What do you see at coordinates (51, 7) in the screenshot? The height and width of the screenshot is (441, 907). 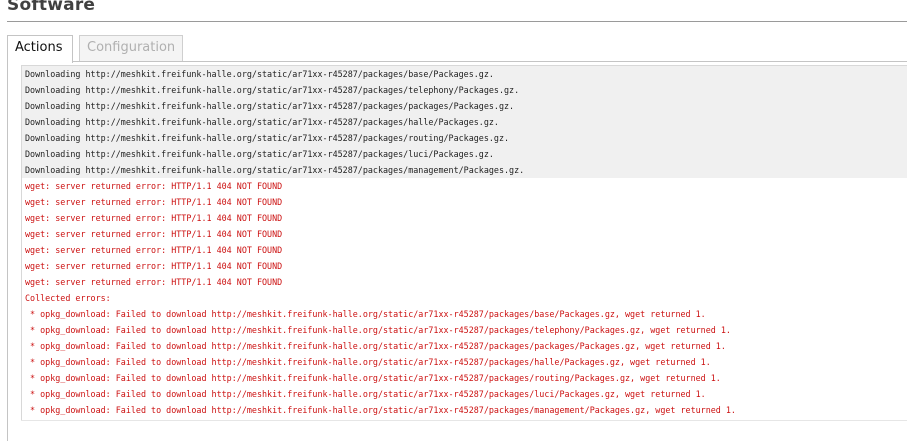 I see `page-title: Software` at bounding box center [51, 7].